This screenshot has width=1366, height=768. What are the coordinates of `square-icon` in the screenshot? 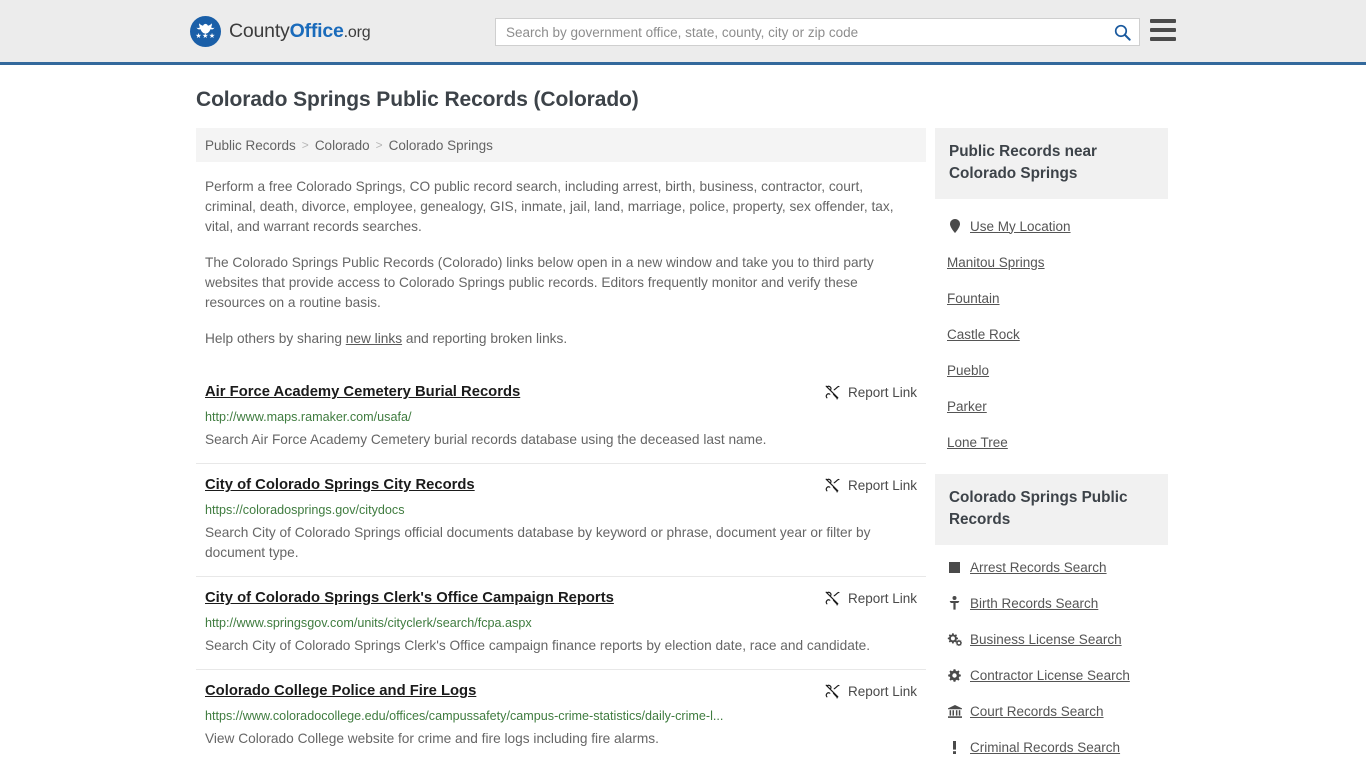 It's located at (954, 567).